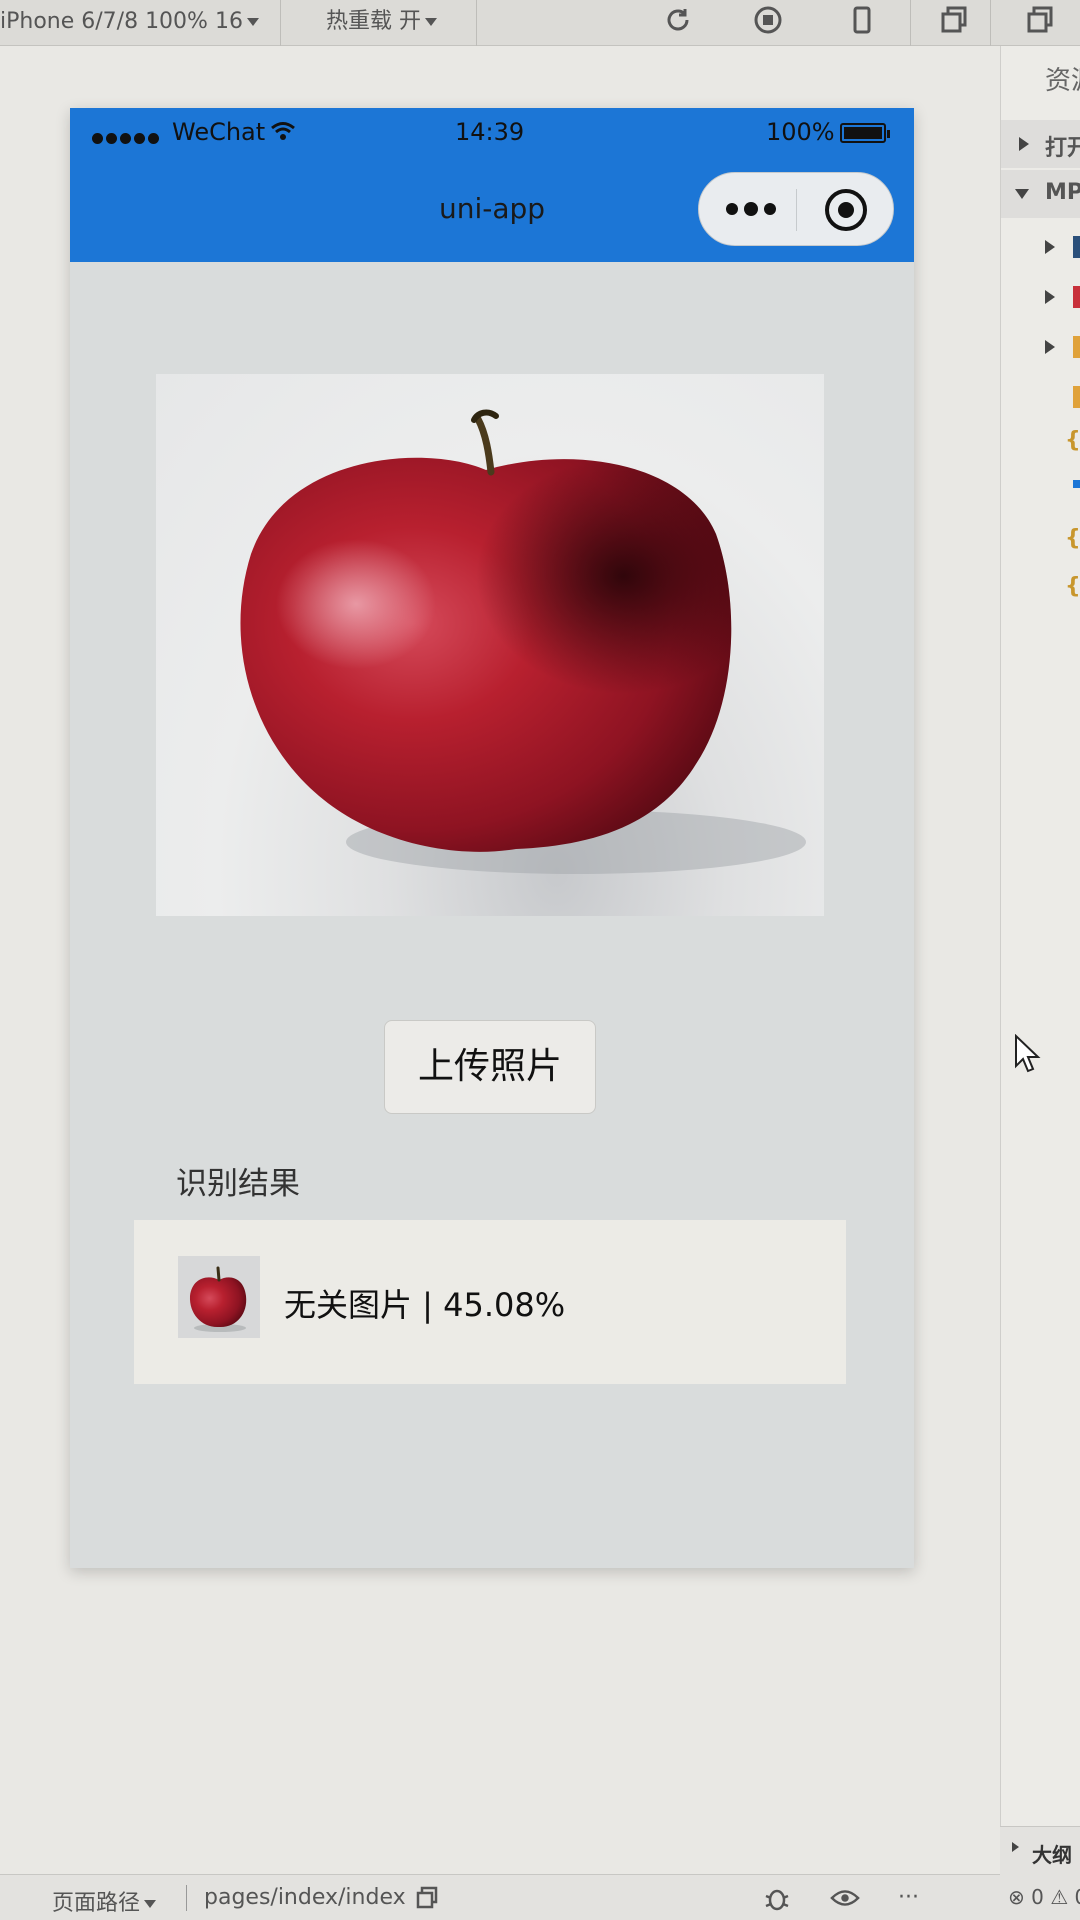  I want to click on more-options-button: ···, so click(908, 1897).